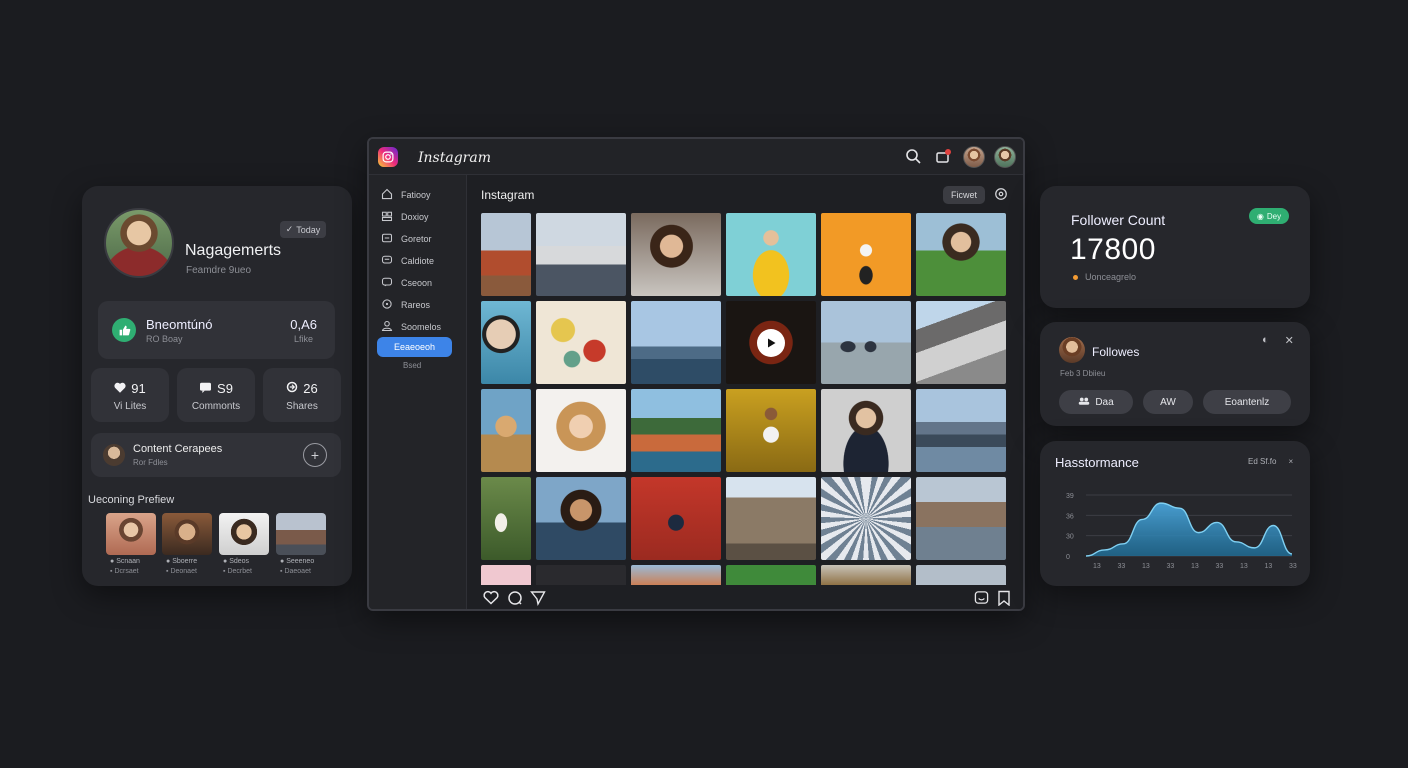 The width and height of the screenshot is (1408, 768). What do you see at coordinates (974, 157) in the screenshot?
I see `user-avatar` at bounding box center [974, 157].